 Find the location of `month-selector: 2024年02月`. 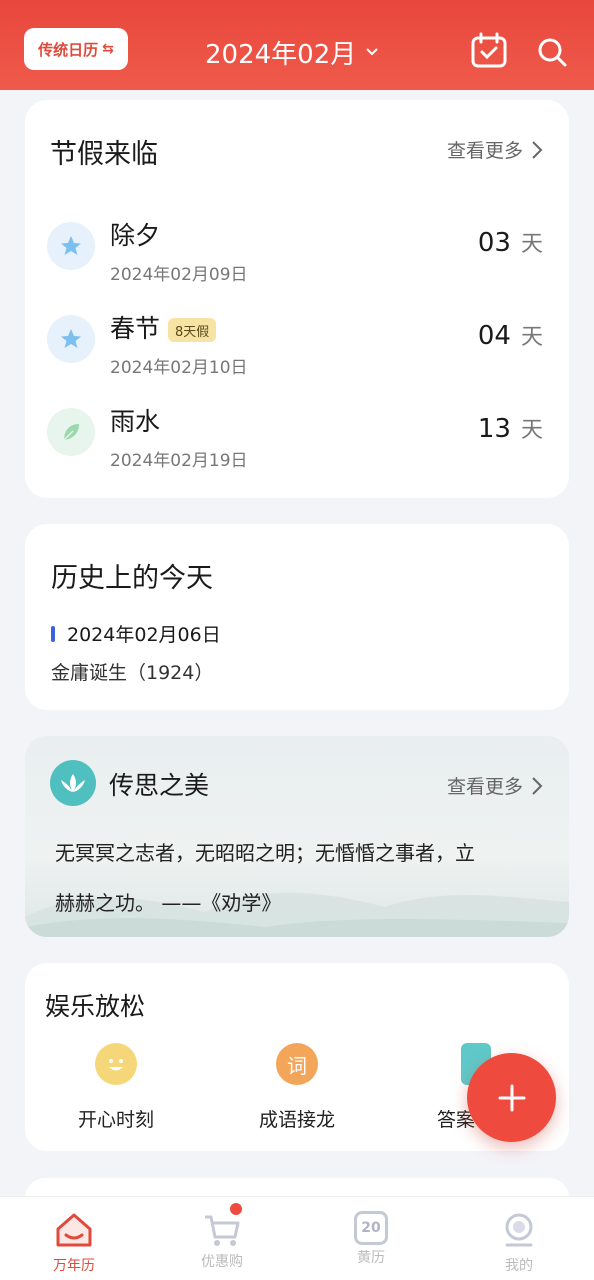

month-selector: 2024年02月 is located at coordinates (291, 52).